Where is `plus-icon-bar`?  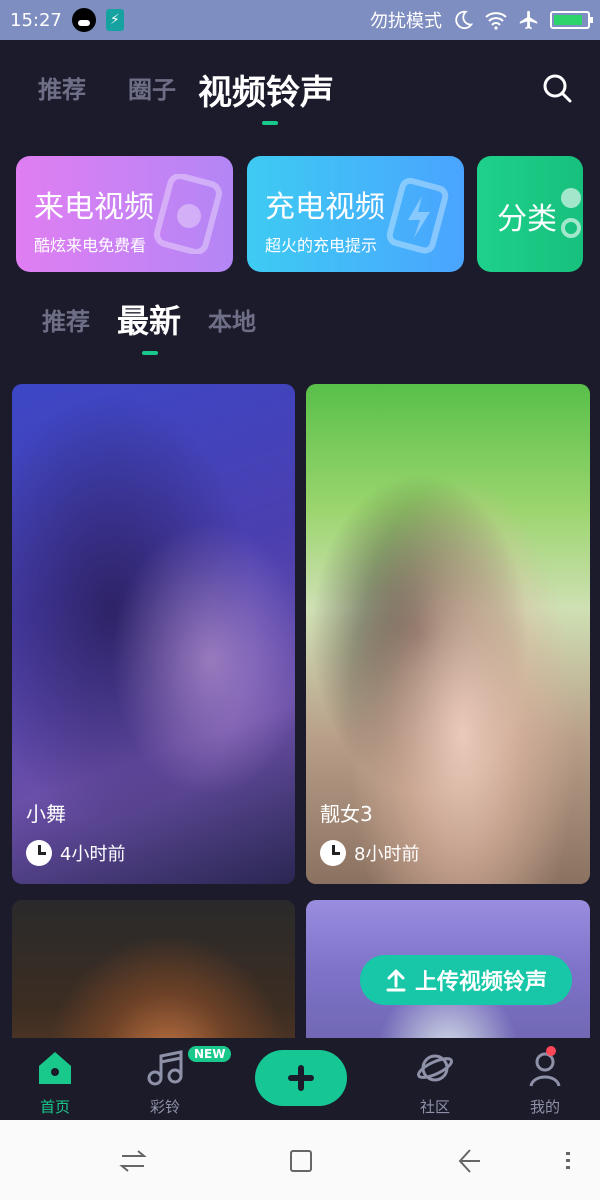
plus-icon-bar is located at coordinates (301, 1078).